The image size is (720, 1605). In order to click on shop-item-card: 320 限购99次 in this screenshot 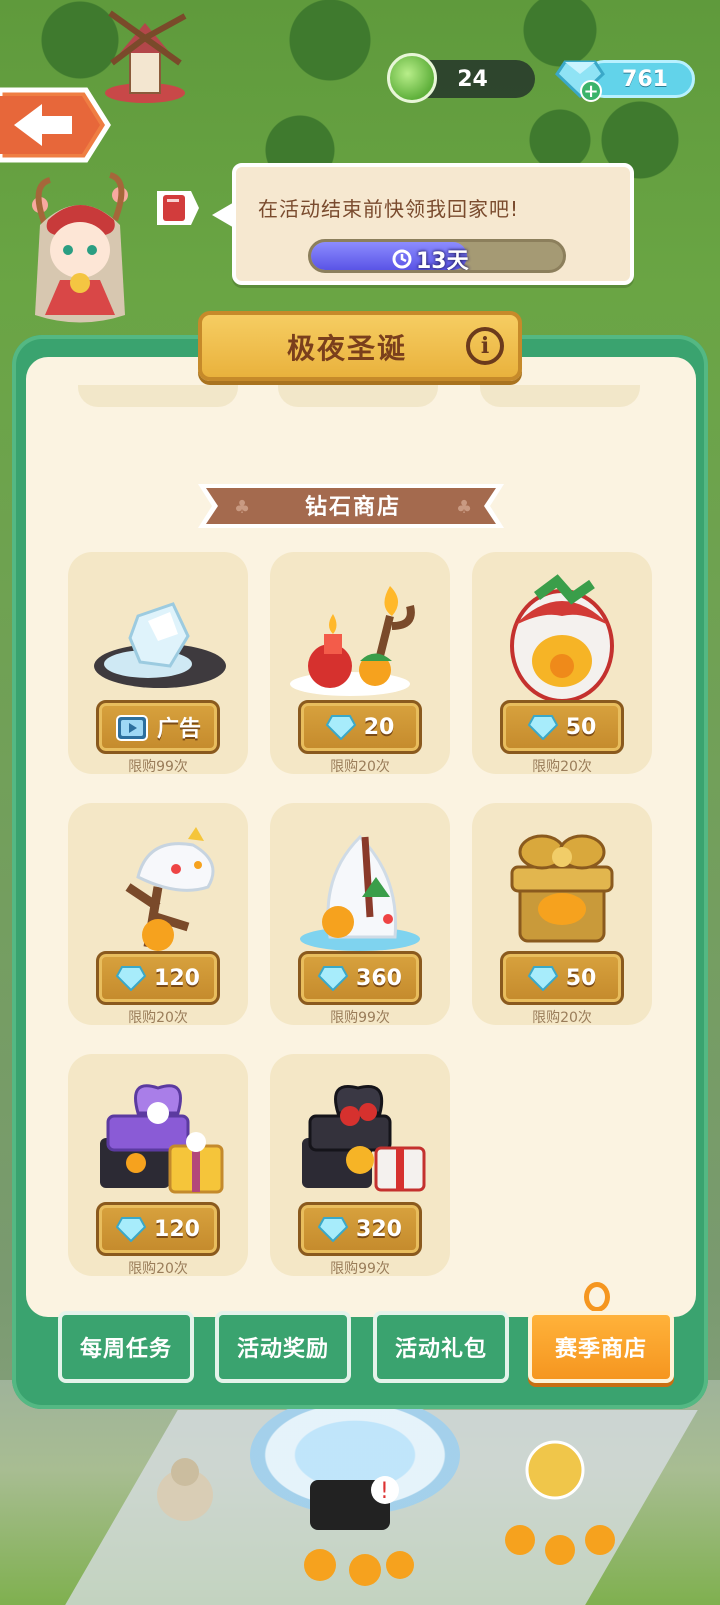, I will do `click(360, 1165)`.